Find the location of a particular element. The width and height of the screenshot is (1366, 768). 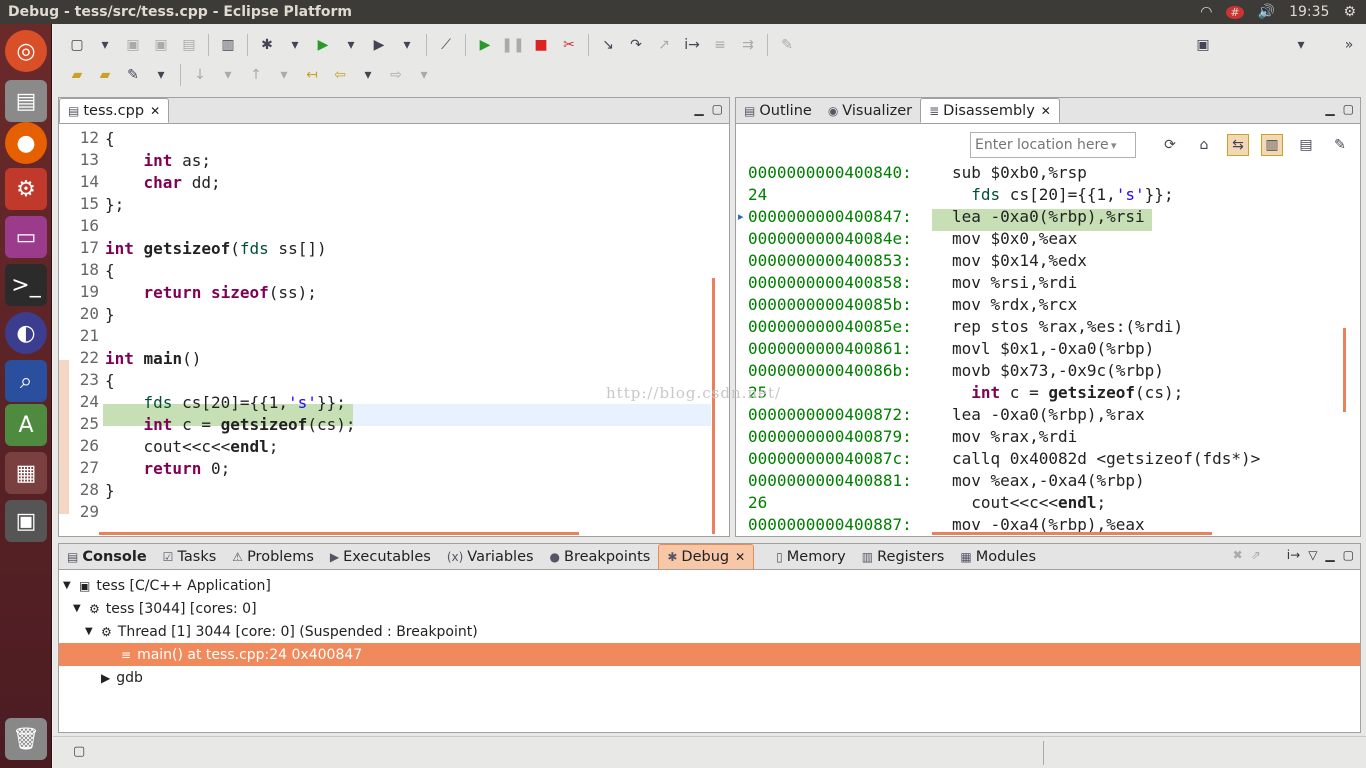

forward-icon: ⇨ is located at coordinates (396, 75).